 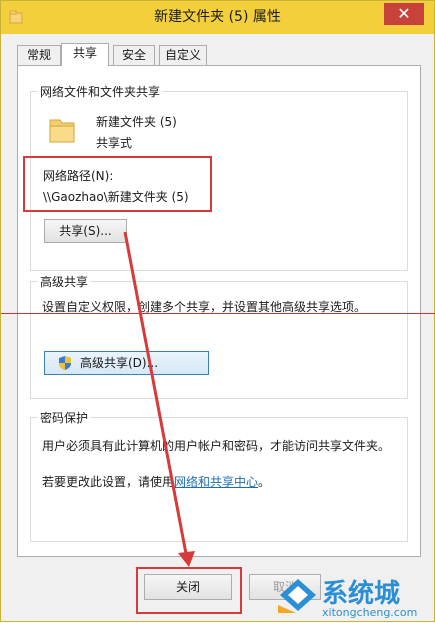 I want to click on watermark-url: xitongcheng.com, so click(x=370, y=612).